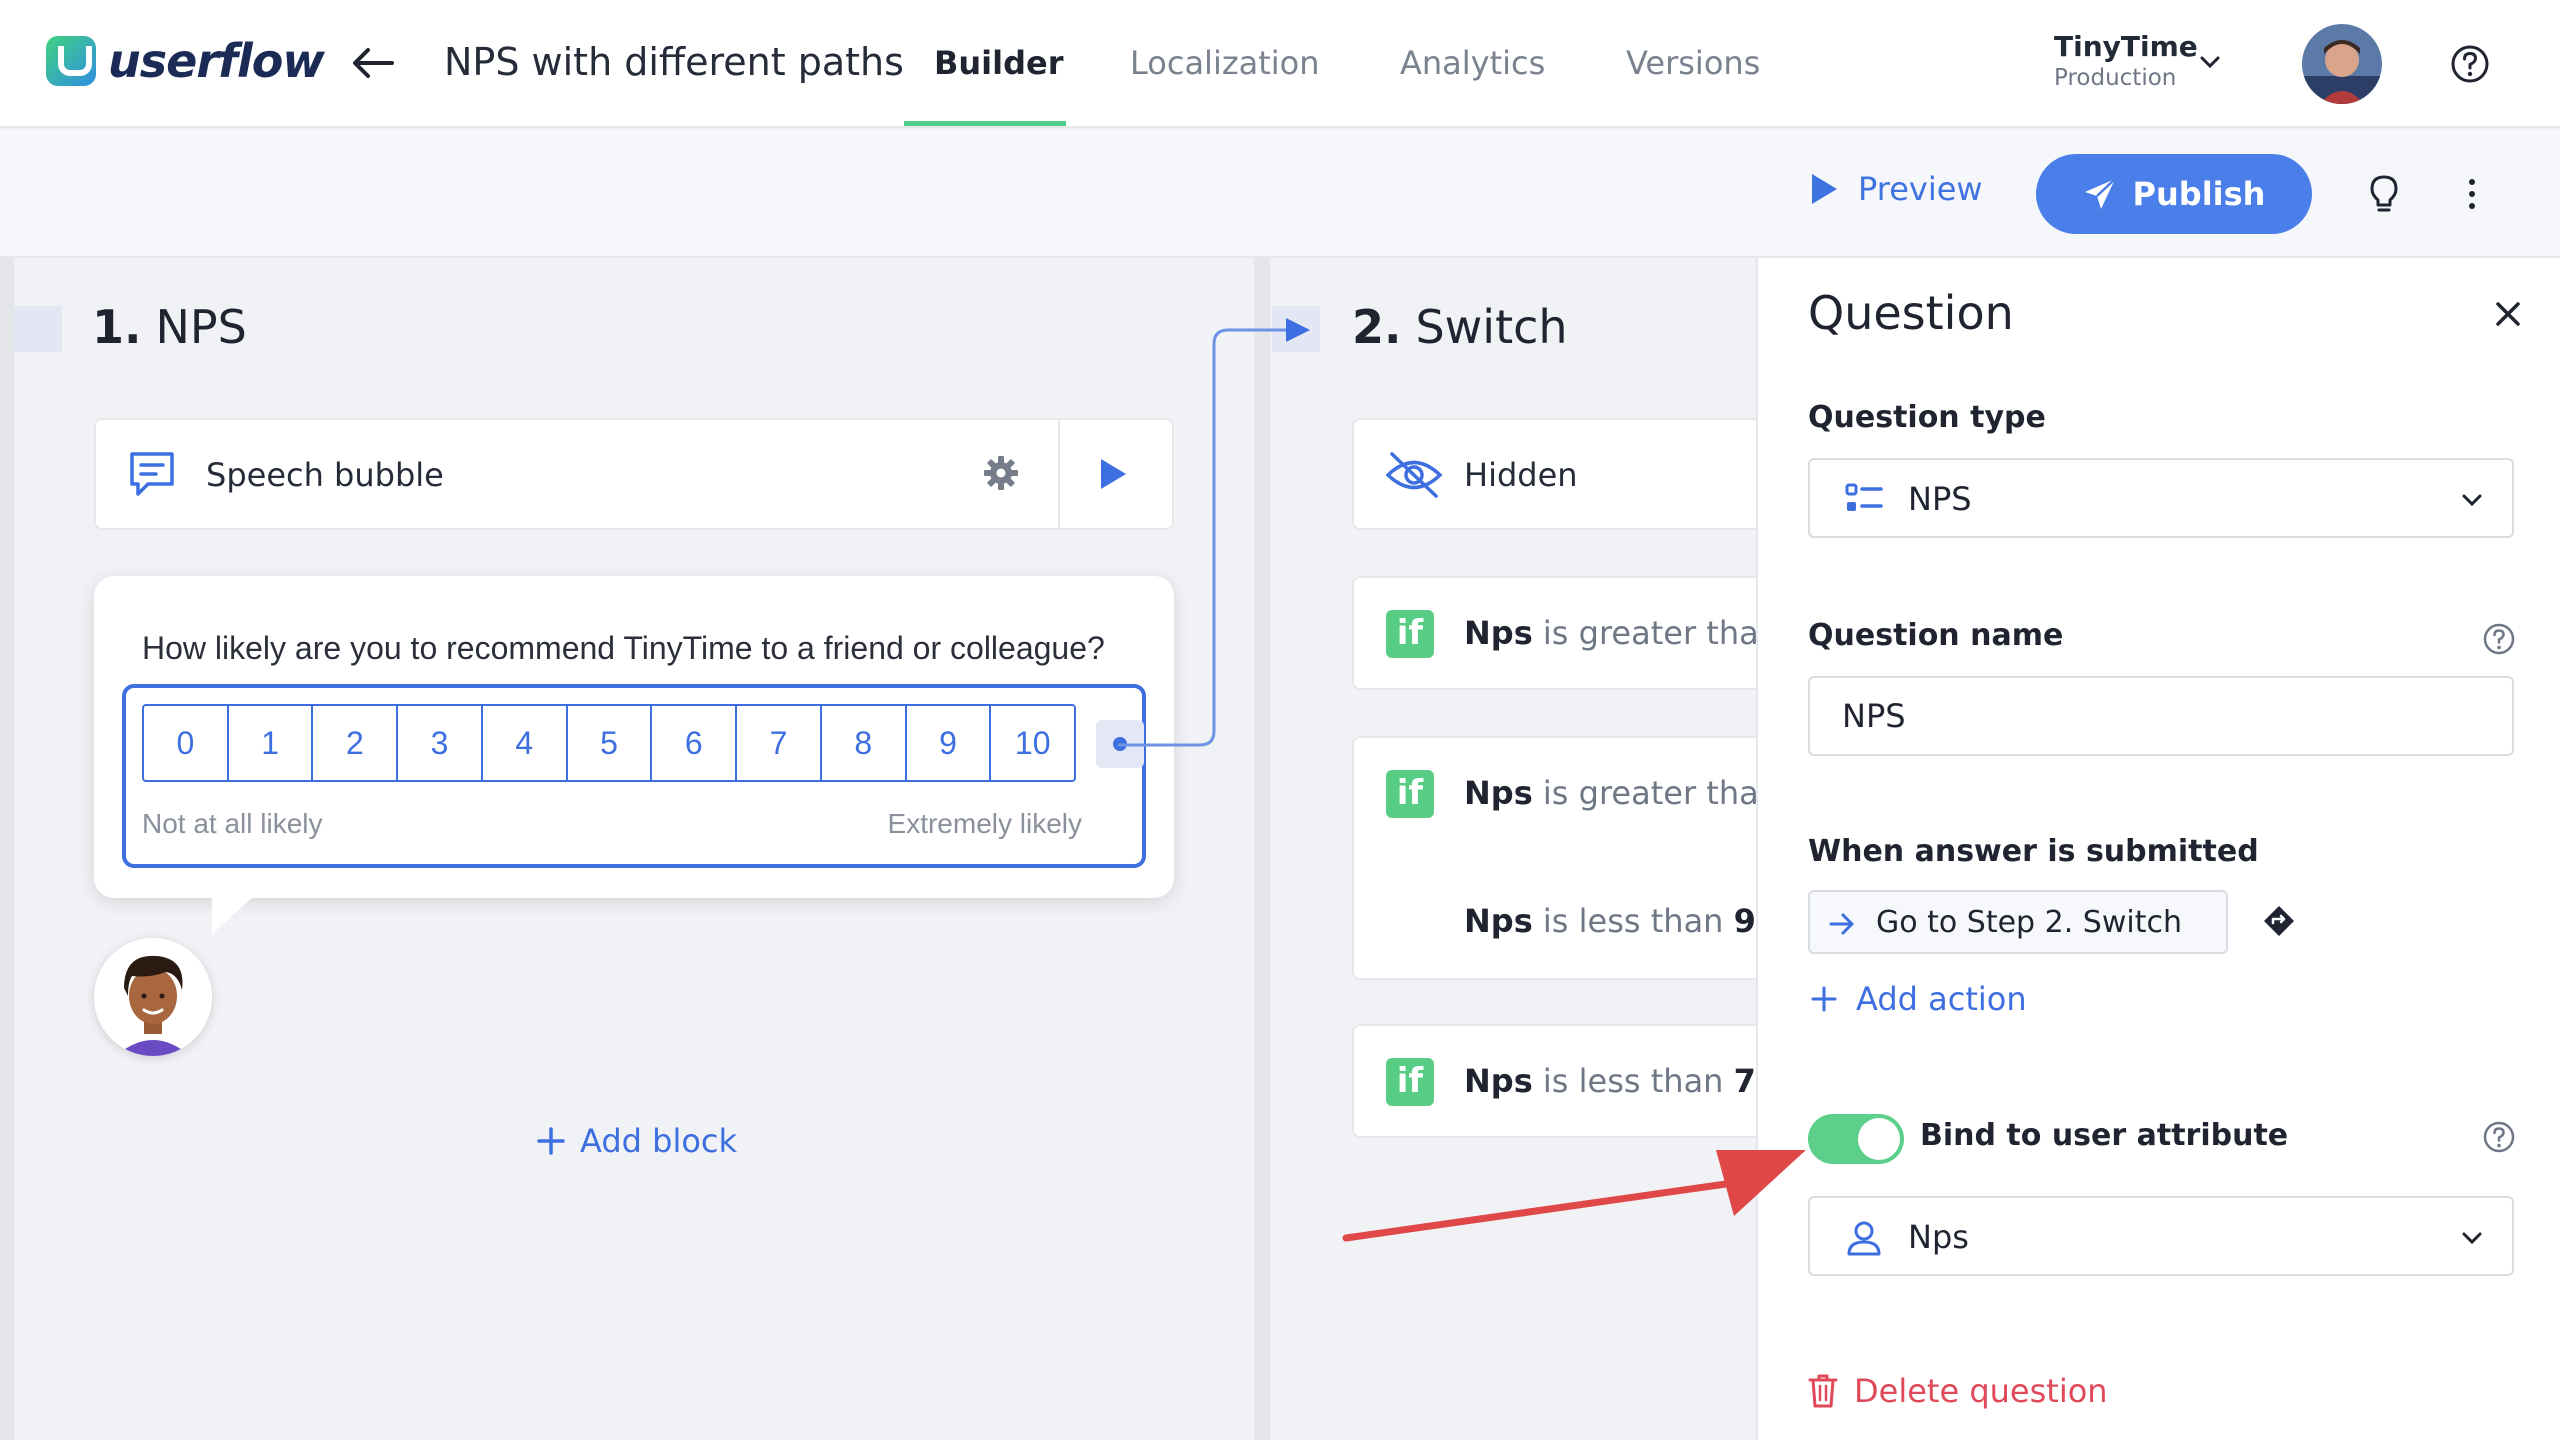 This screenshot has width=2560, height=1440. What do you see at coordinates (1296, 329) in the screenshot?
I see `step-2-entry-marker` at bounding box center [1296, 329].